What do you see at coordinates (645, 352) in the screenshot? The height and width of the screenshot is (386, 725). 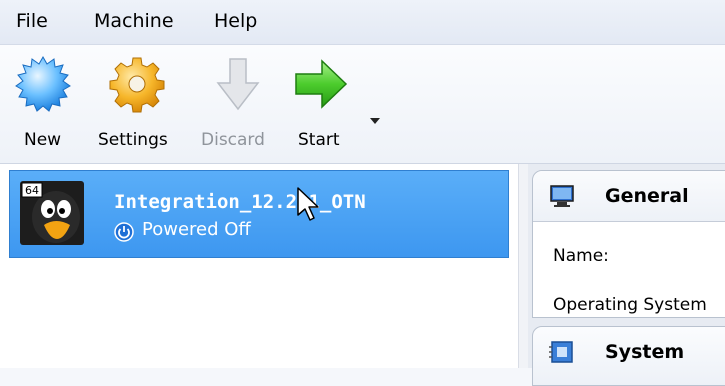 I see `system-section-title: System` at bounding box center [645, 352].